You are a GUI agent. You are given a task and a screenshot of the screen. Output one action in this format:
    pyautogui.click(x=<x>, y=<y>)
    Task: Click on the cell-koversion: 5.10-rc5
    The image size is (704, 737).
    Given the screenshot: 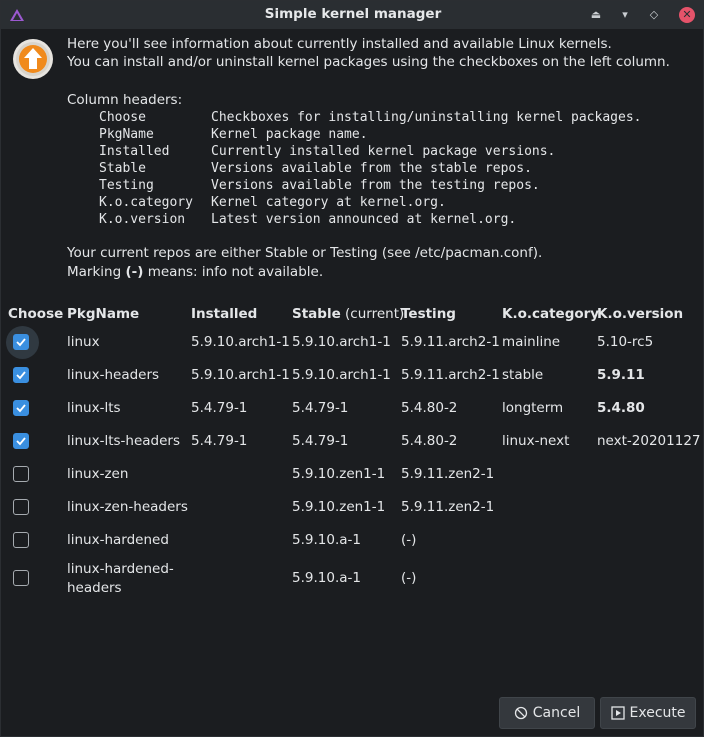 What is the action you would take?
    pyautogui.click(x=625, y=342)
    